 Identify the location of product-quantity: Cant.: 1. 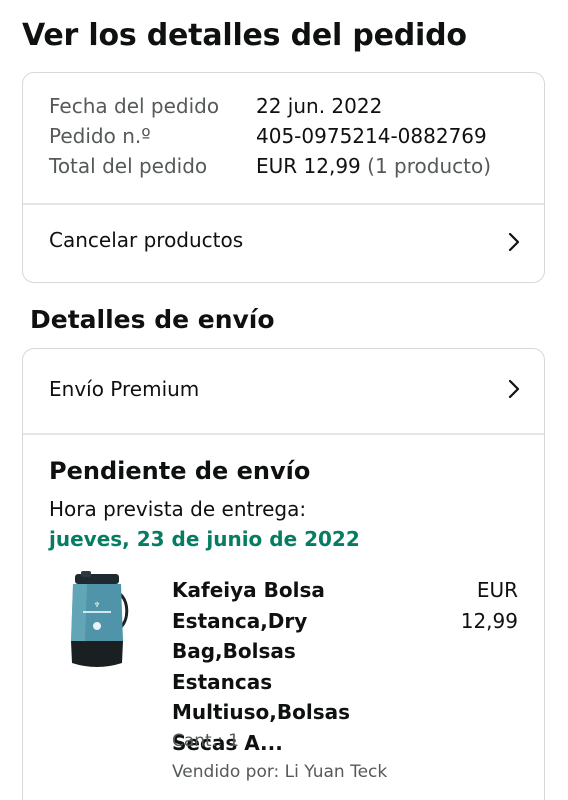
(206, 741).